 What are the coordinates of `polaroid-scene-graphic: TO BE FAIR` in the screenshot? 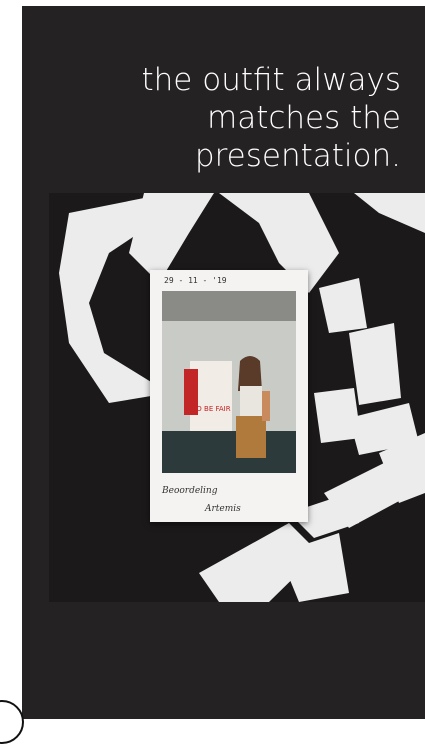 It's located at (229, 382).